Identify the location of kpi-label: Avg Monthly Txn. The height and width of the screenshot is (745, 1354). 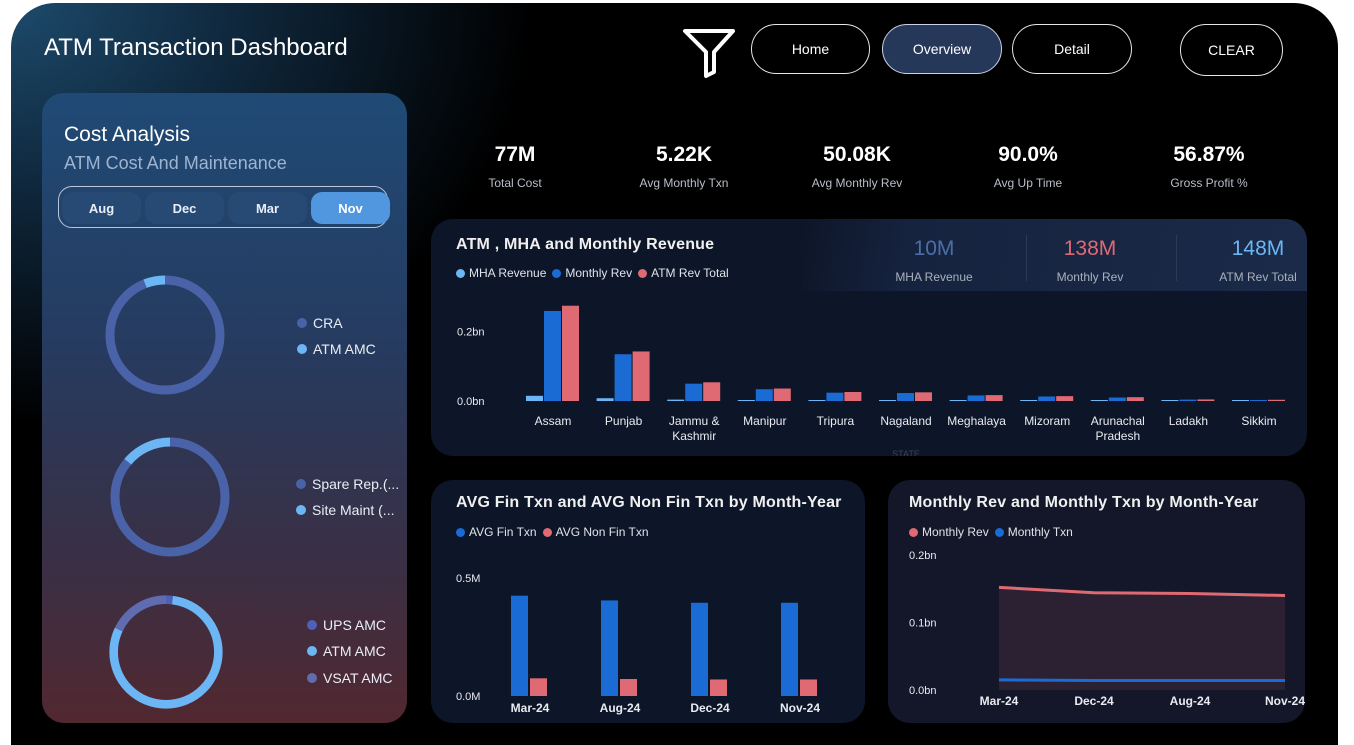
(684, 183).